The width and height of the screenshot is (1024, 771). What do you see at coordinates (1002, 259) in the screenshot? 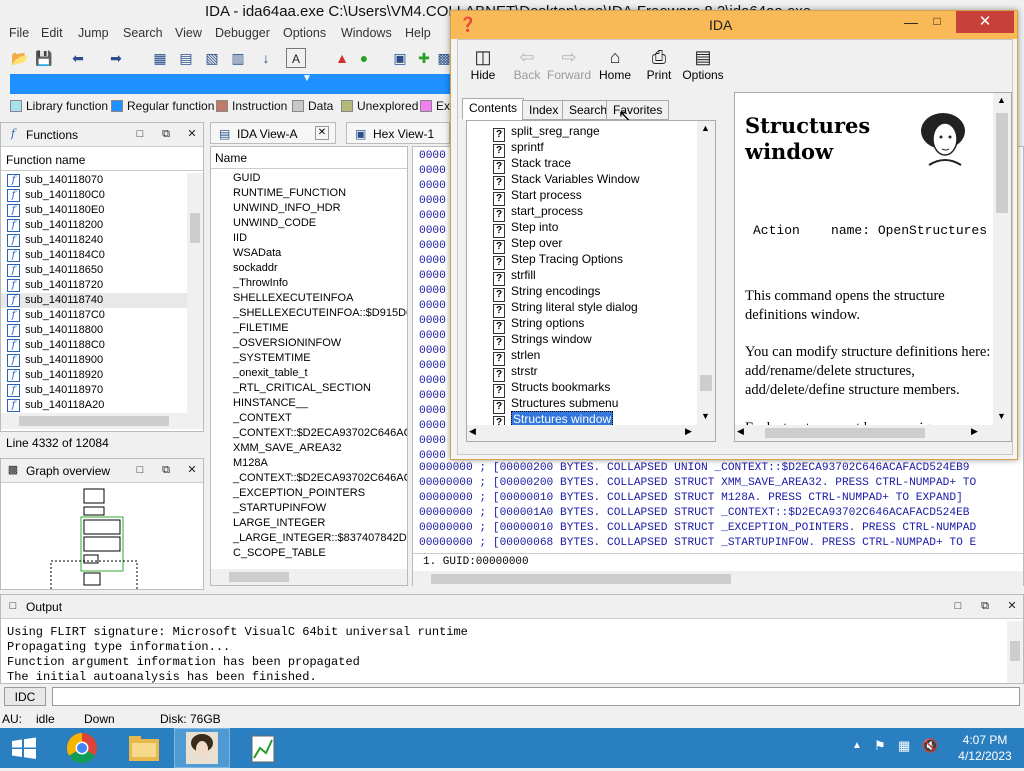
I see `content-vertical-scrollbar: ▲ ▼` at bounding box center [1002, 259].